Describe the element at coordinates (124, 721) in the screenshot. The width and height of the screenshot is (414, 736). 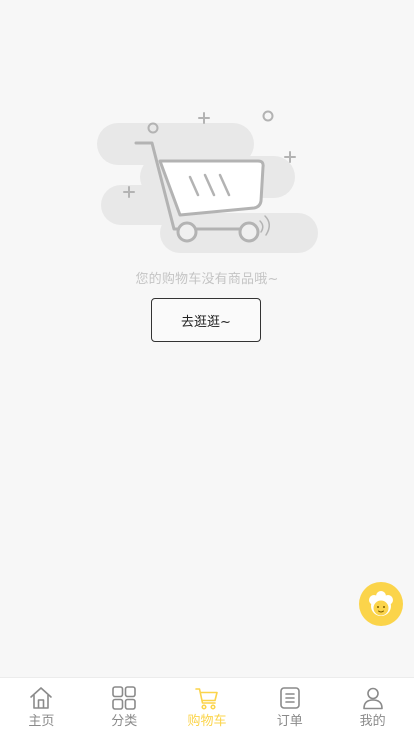
I see `tab-category-label: 分类` at that location.